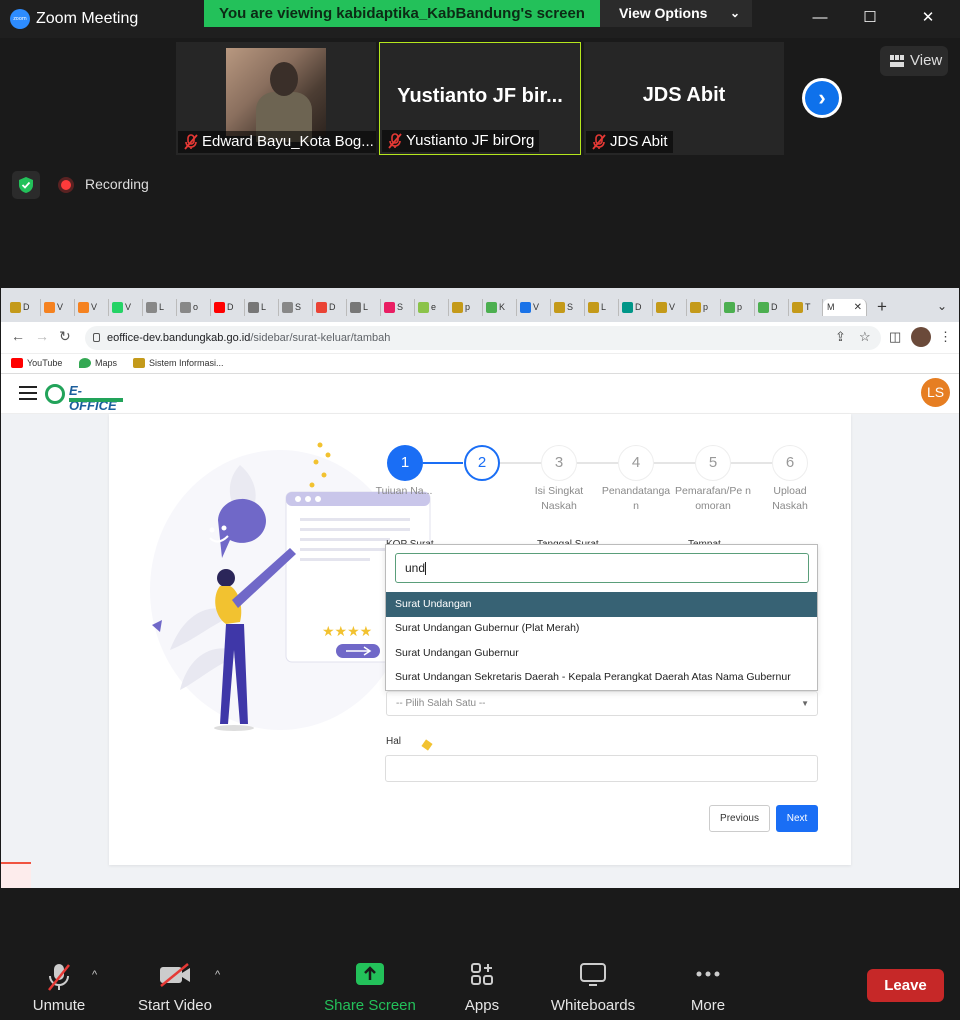  Describe the element at coordinates (59, 980) in the screenshot. I see `unmute-button: Unmute` at that location.